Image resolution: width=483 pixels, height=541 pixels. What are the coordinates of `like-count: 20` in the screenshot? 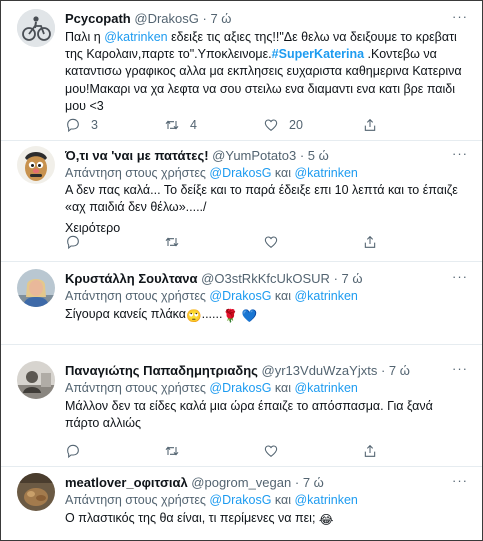 It's located at (296, 125).